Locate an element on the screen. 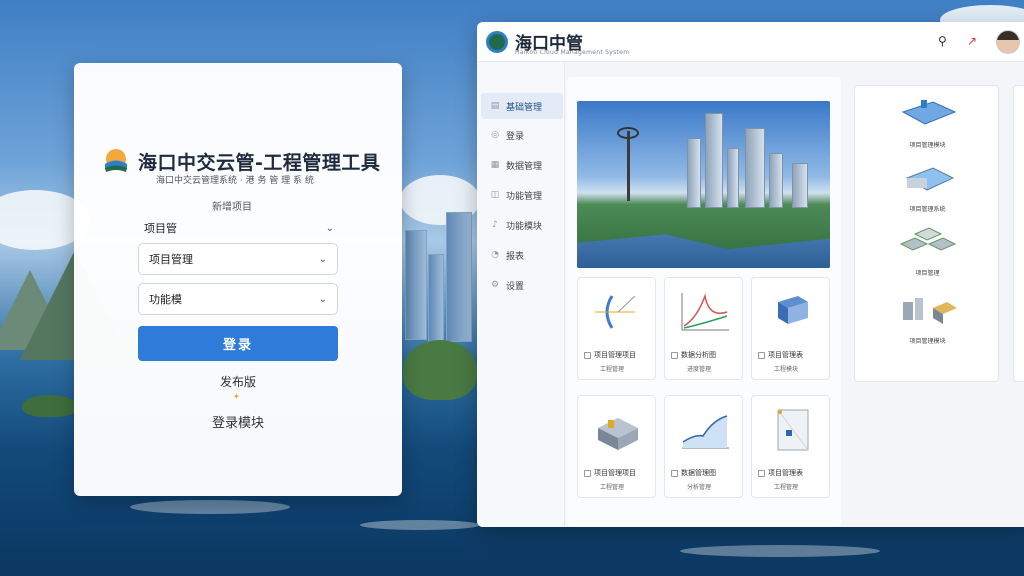  sidebar-item-base: ▤ 基础管理 is located at coordinates (522, 106).